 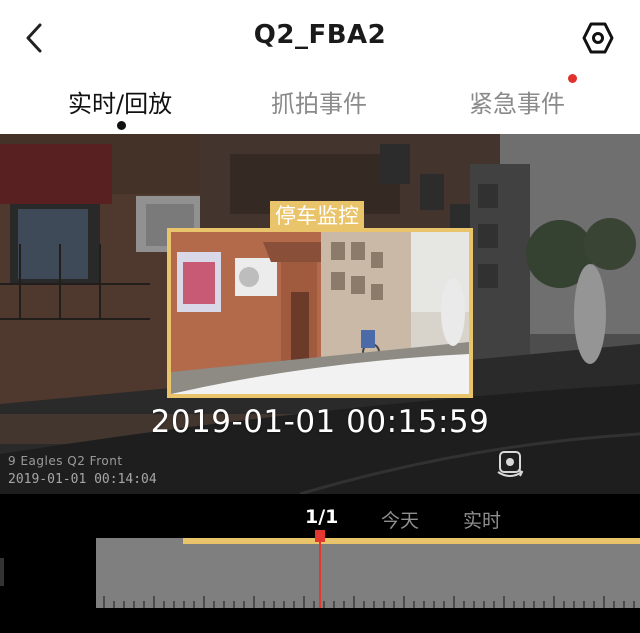 I want to click on timeline-playhead-knob, so click(x=320, y=536).